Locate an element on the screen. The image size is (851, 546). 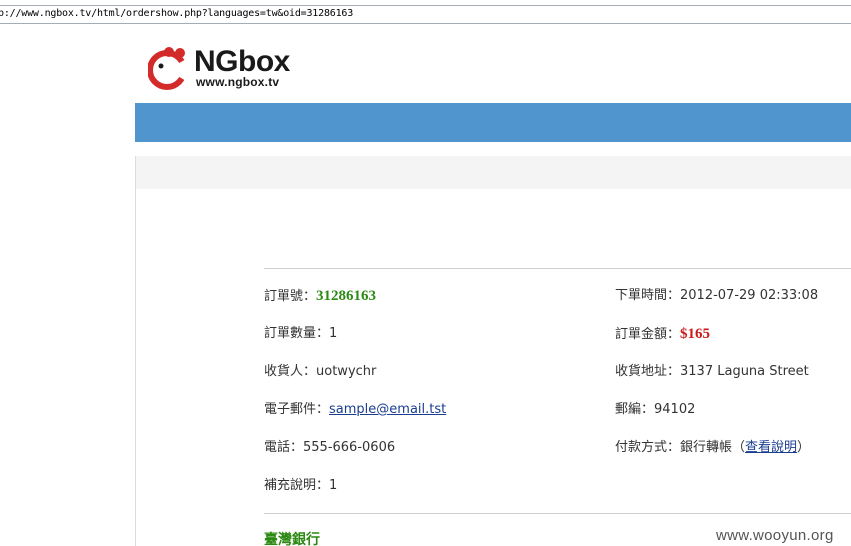
logo-site-text: www.ngbox.tv is located at coordinates (238, 82).